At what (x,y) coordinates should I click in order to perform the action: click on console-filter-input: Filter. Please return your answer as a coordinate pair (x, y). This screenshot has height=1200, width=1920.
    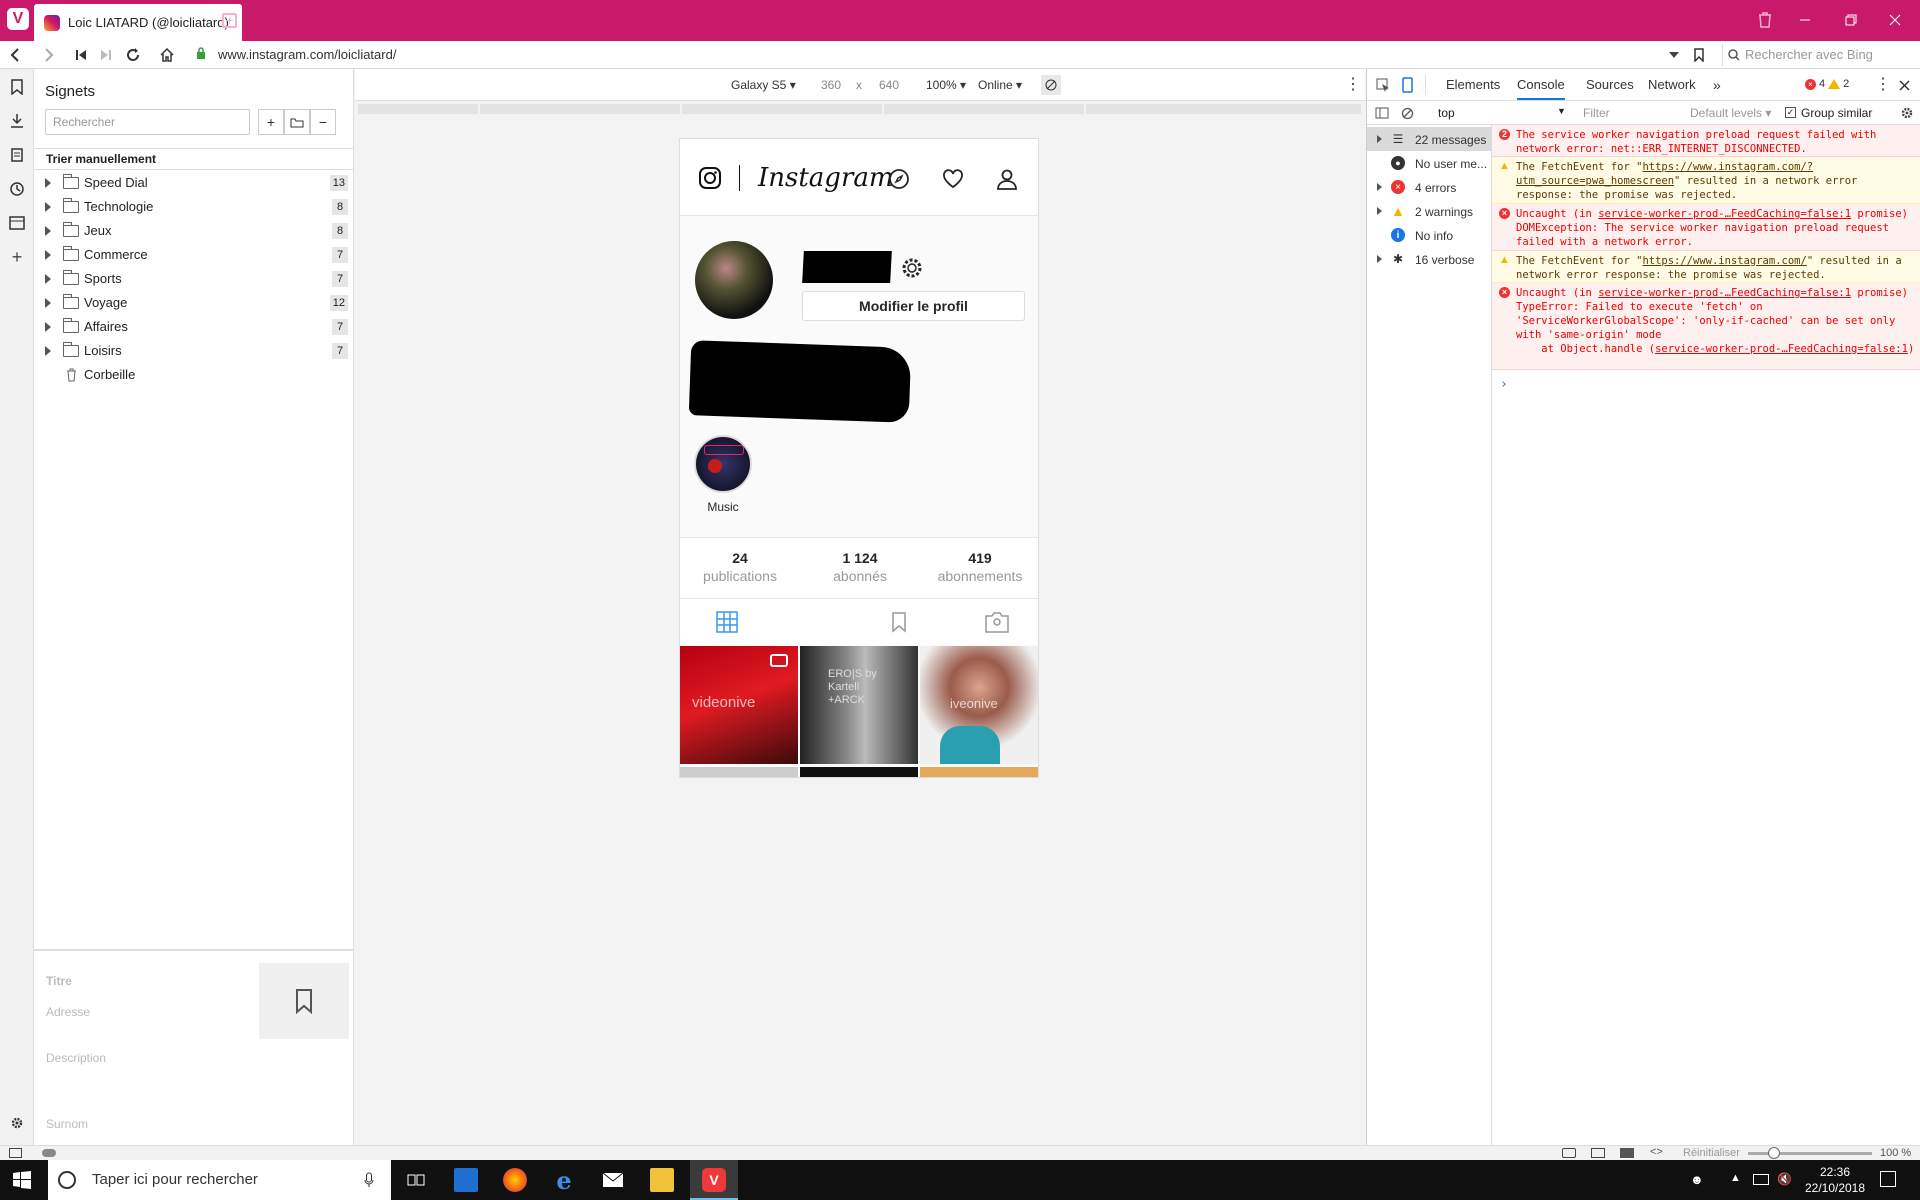
    Looking at the image, I should click on (1596, 113).